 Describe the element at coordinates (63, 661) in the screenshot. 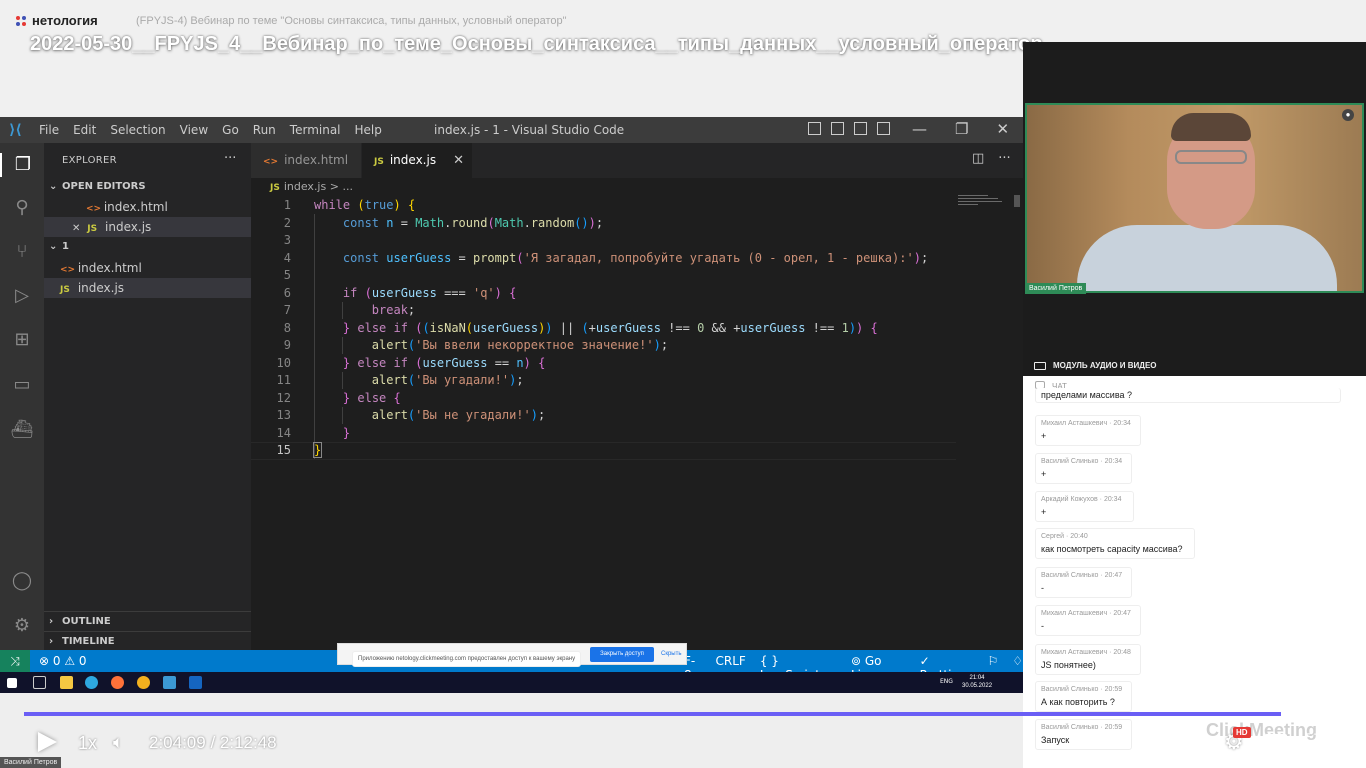

I see `problems-indicator: ⊗ 0 ⚠ 0` at that location.